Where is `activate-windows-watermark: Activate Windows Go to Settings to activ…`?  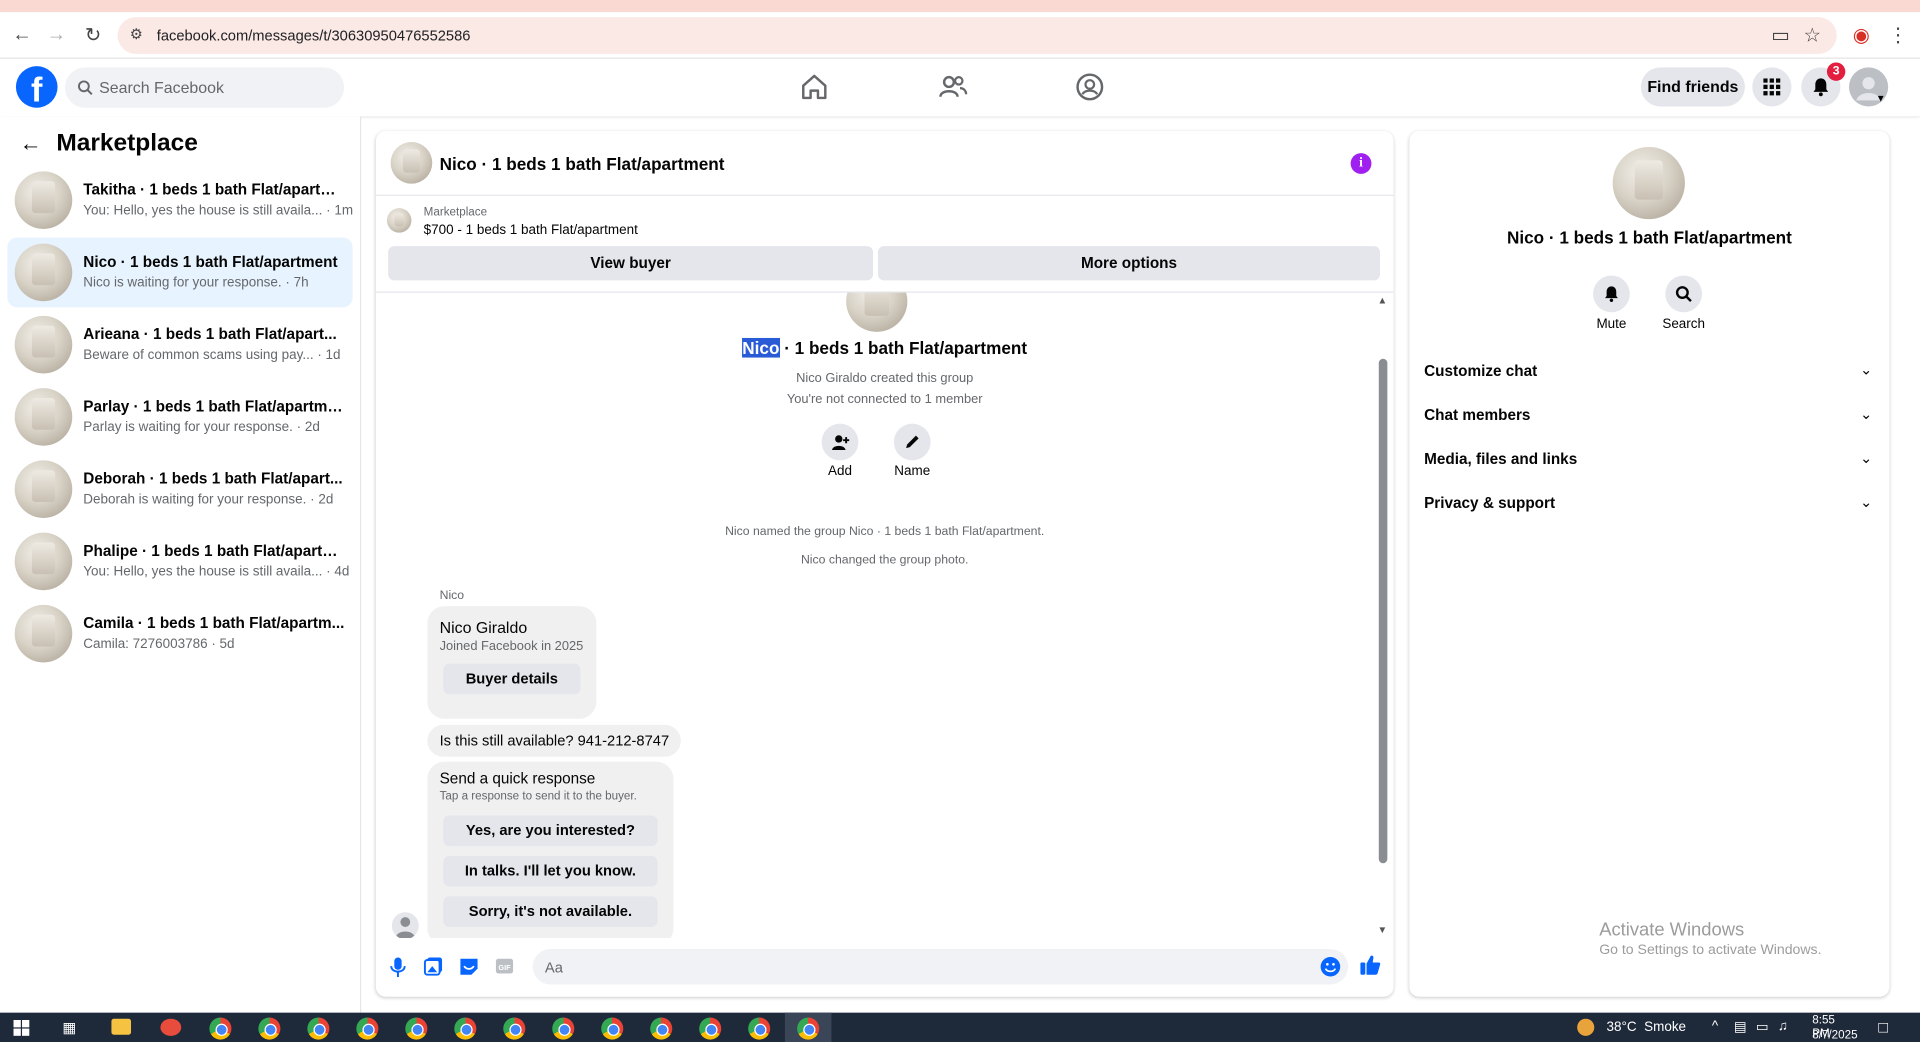
activate-windows-watermark: Activate Windows Go to Settings to activ… is located at coordinates (1710, 939).